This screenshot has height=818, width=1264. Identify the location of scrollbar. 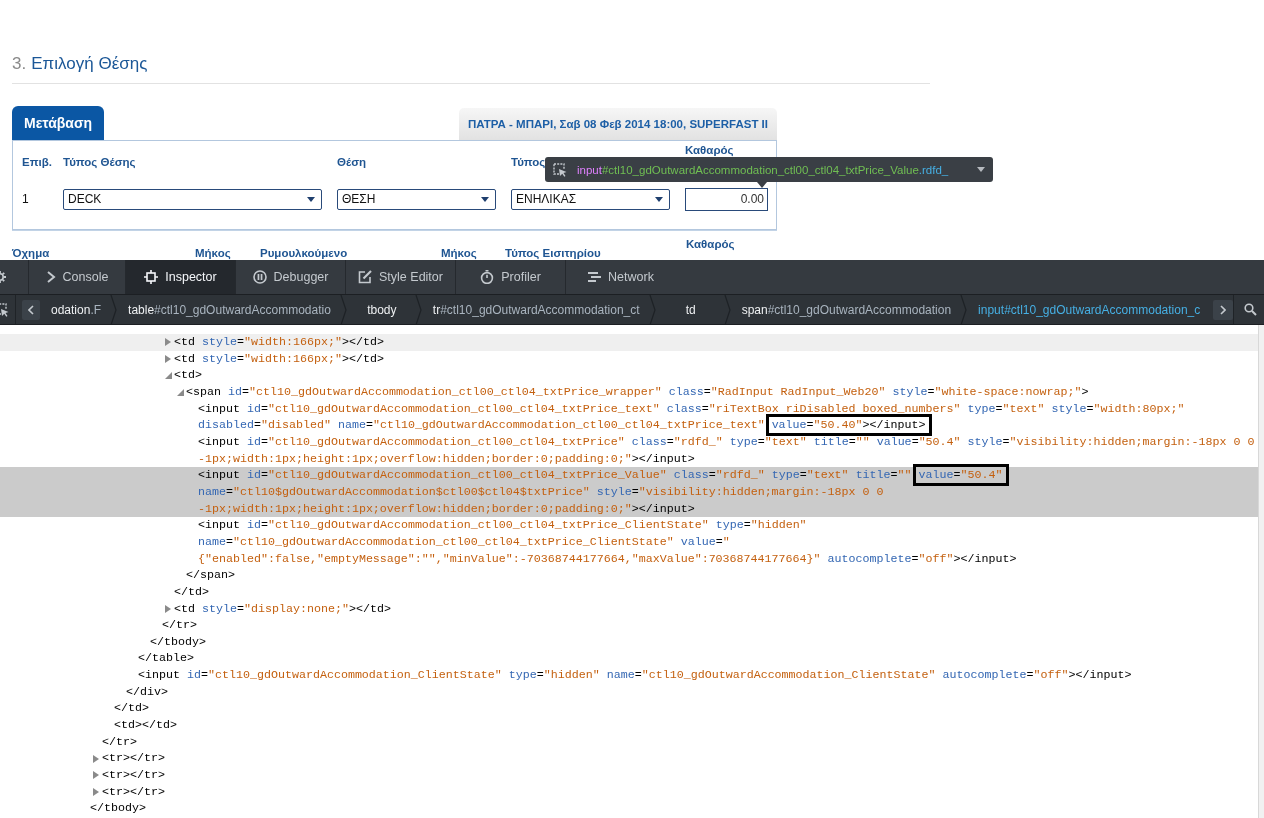
(1261, 571).